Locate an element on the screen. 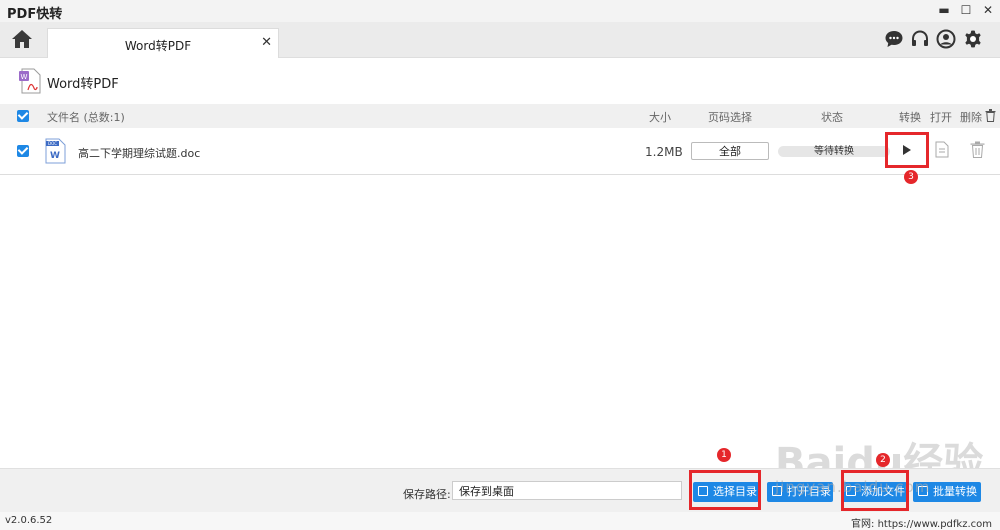 This screenshot has width=1000, height=530. status-badge: 等待转换 is located at coordinates (834, 151).